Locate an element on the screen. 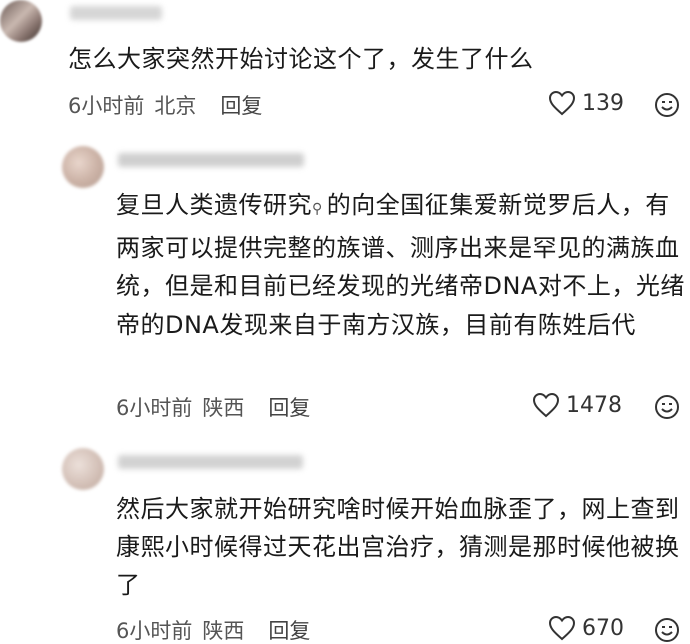  like-button: 670 is located at coordinates (586, 628).